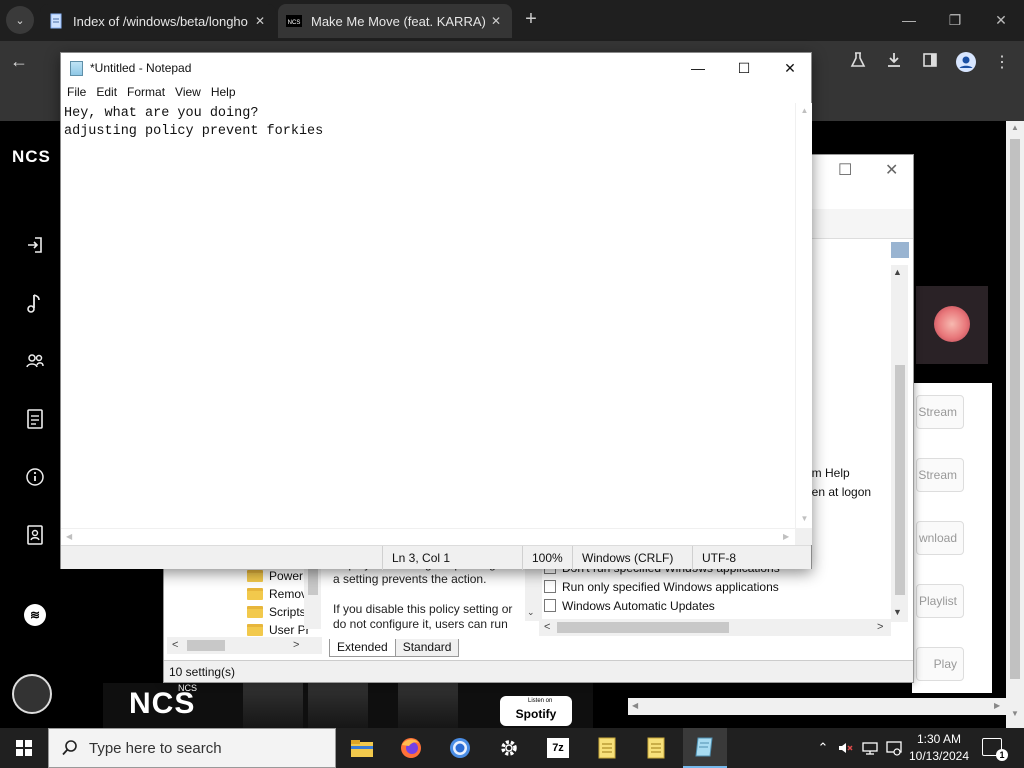 The width and height of the screenshot is (1024, 768). I want to click on labs-flask-icon, so click(858, 63).